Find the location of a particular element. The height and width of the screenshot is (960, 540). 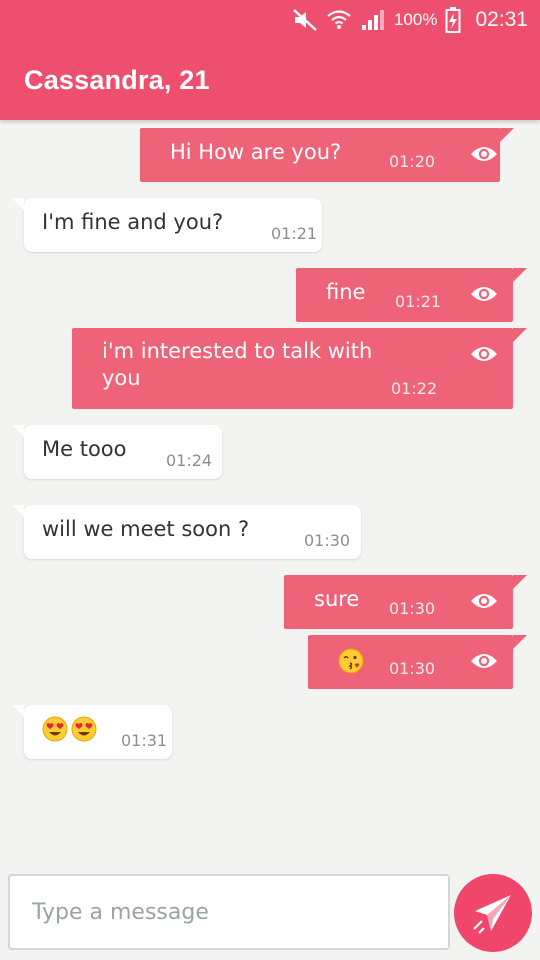

message-input is located at coordinates (229, 912).